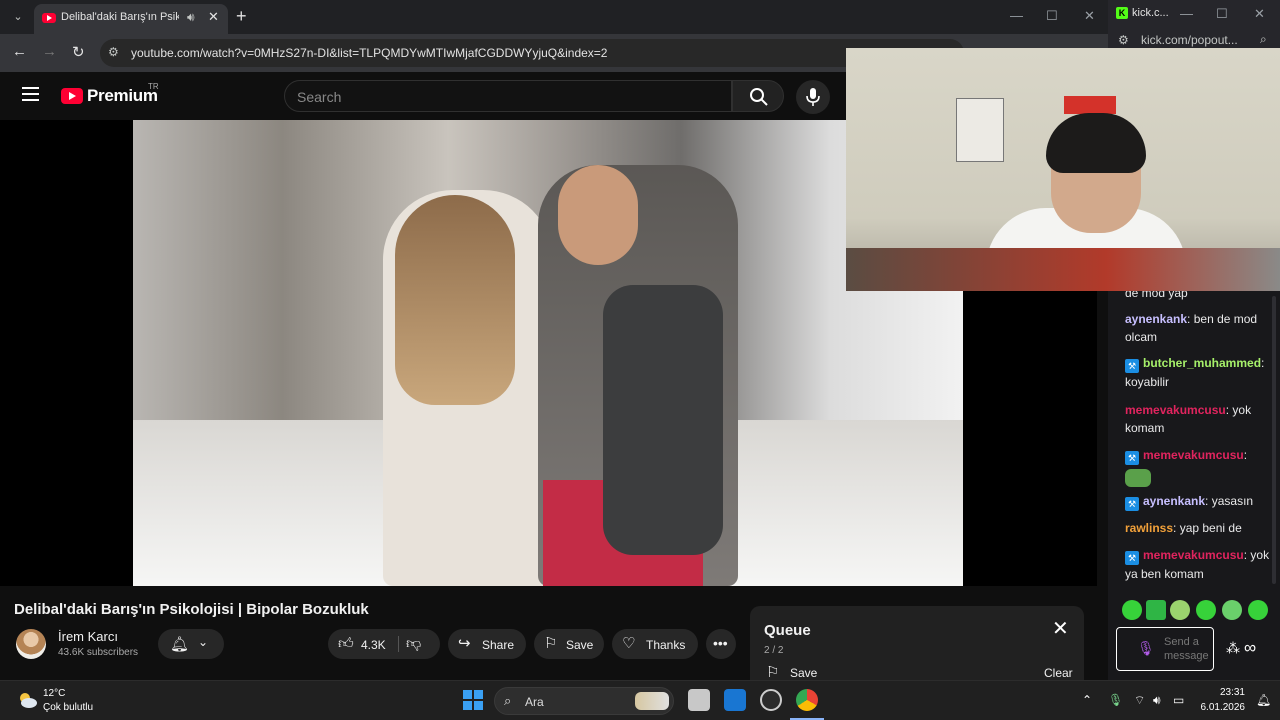 The width and height of the screenshot is (1280, 720). I want to click on weather-temperature: 12°C, so click(54, 693).